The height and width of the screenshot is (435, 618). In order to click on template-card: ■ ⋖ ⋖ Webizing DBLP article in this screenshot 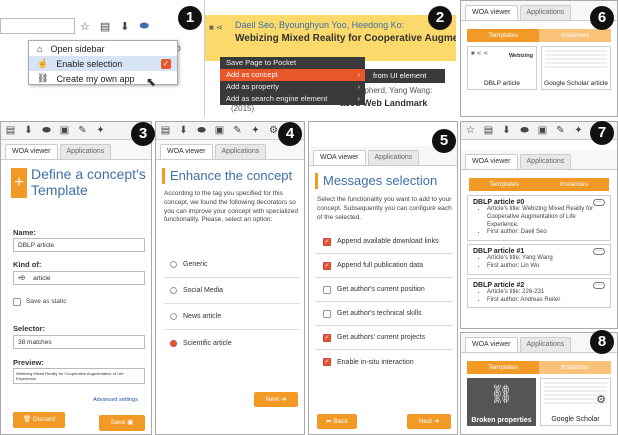, I will do `click(502, 68)`.